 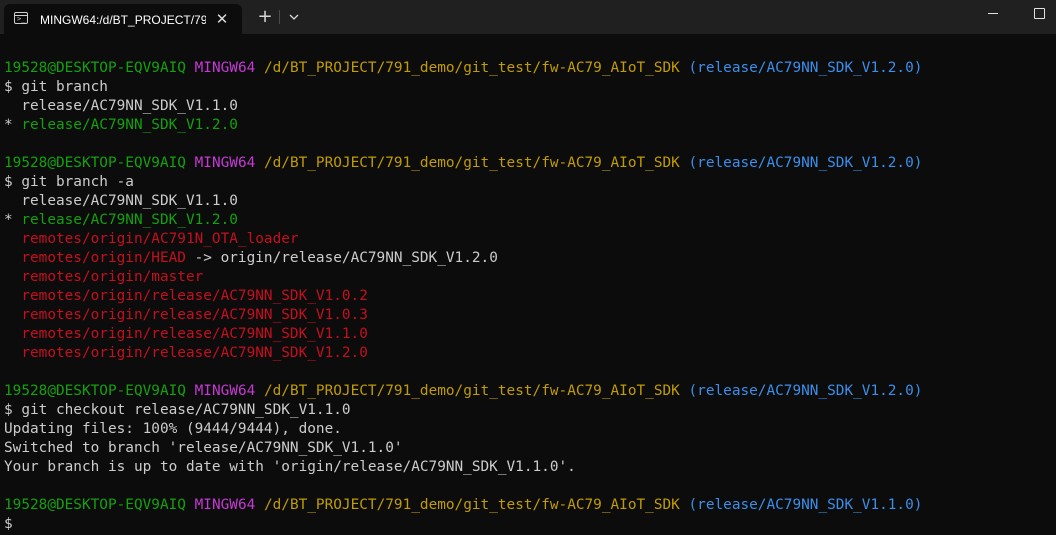 I want to click on remote-branch-line: remotes/origin/release/AC79NN_SDK_V1.0.2, so click(x=529, y=296).